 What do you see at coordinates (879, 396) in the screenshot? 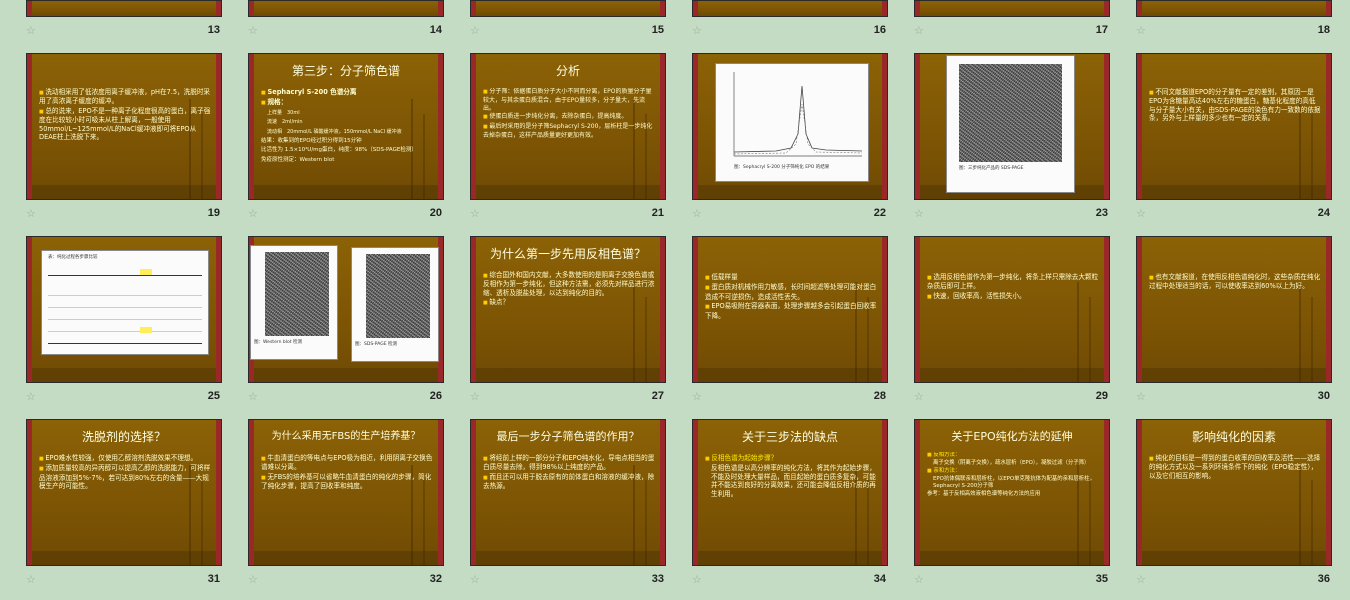
I see `slide-number: 28` at bounding box center [879, 396].